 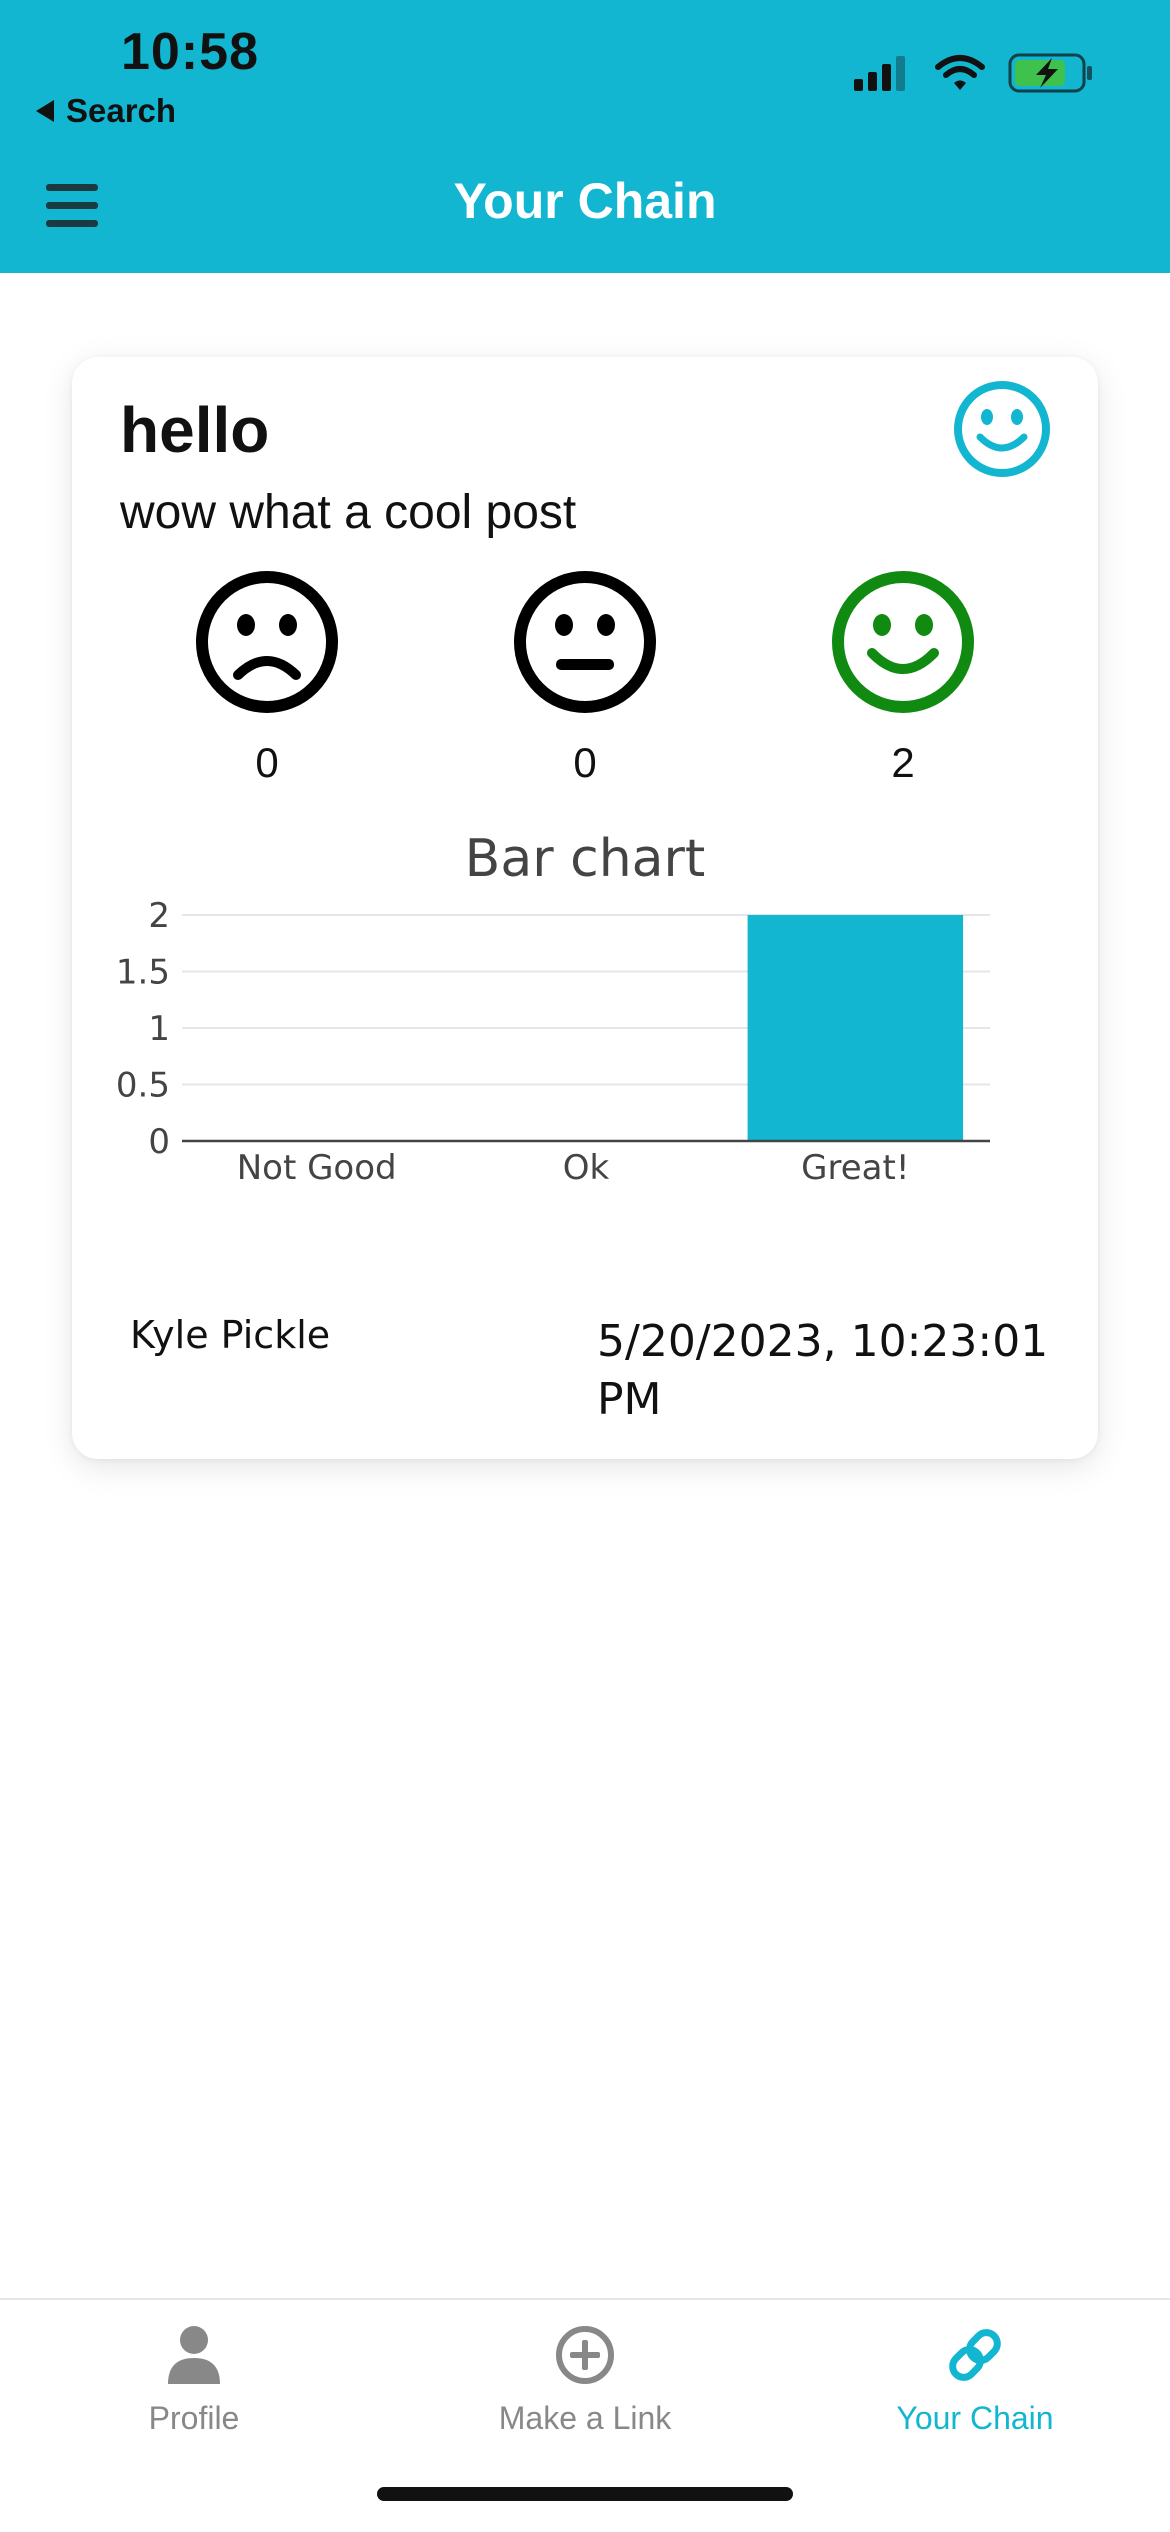 I want to click on tab-your-chain: Your Chain, so click(x=975, y=2380).